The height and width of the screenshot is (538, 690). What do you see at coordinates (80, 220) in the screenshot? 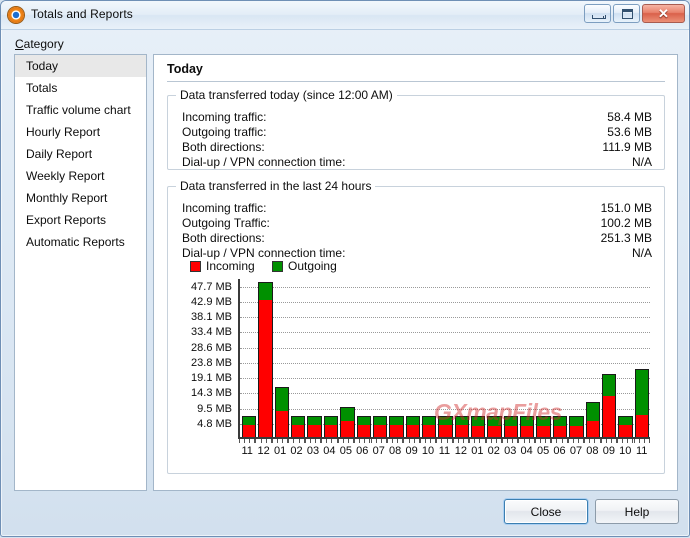
I see `sidebar-item-export-reports: Export Reports` at bounding box center [80, 220].